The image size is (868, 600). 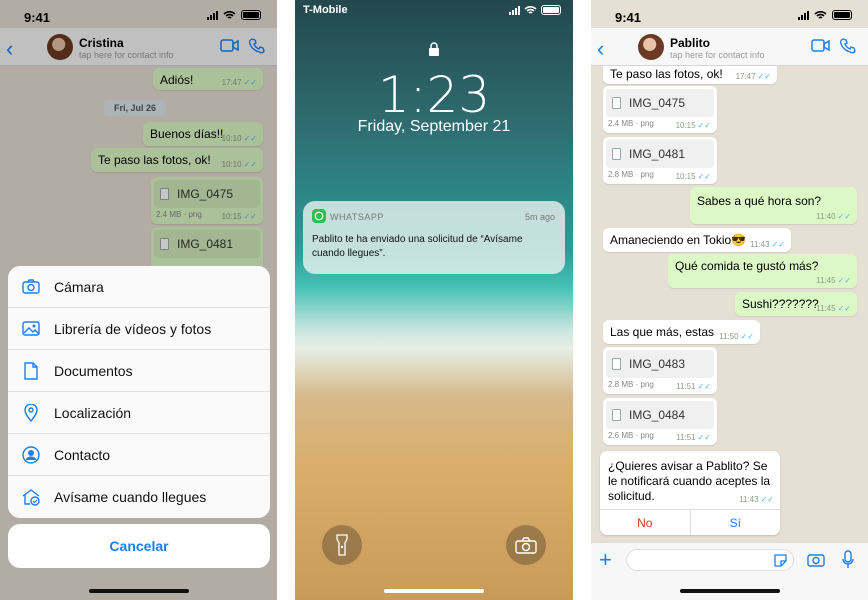 What do you see at coordinates (710, 560) in the screenshot?
I see `message-input` at bounding box center [710, 560].